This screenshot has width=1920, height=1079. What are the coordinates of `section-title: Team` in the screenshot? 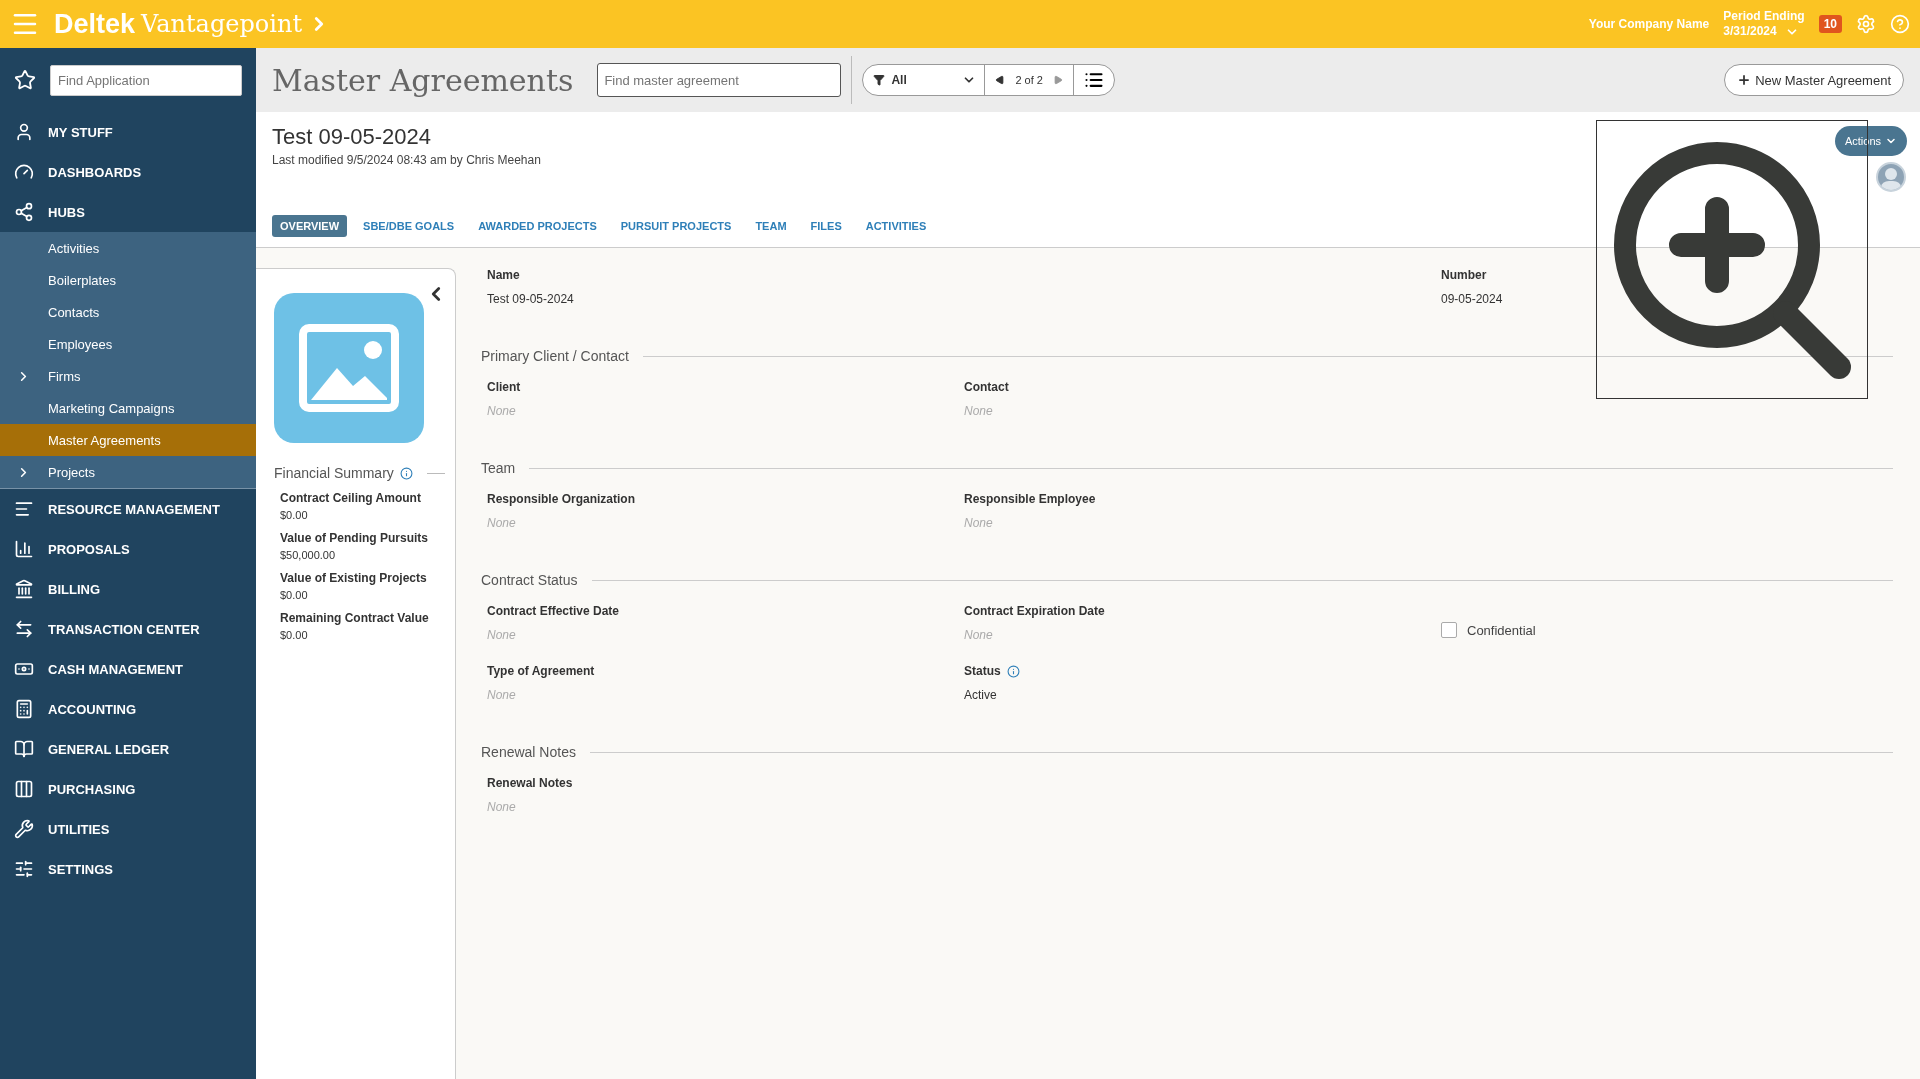 It's located at (498, 468).